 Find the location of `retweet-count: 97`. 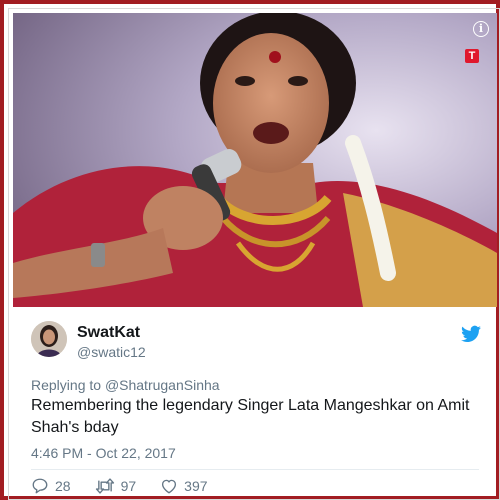

retweet-count: 97 is located at coordinates (128, 486).